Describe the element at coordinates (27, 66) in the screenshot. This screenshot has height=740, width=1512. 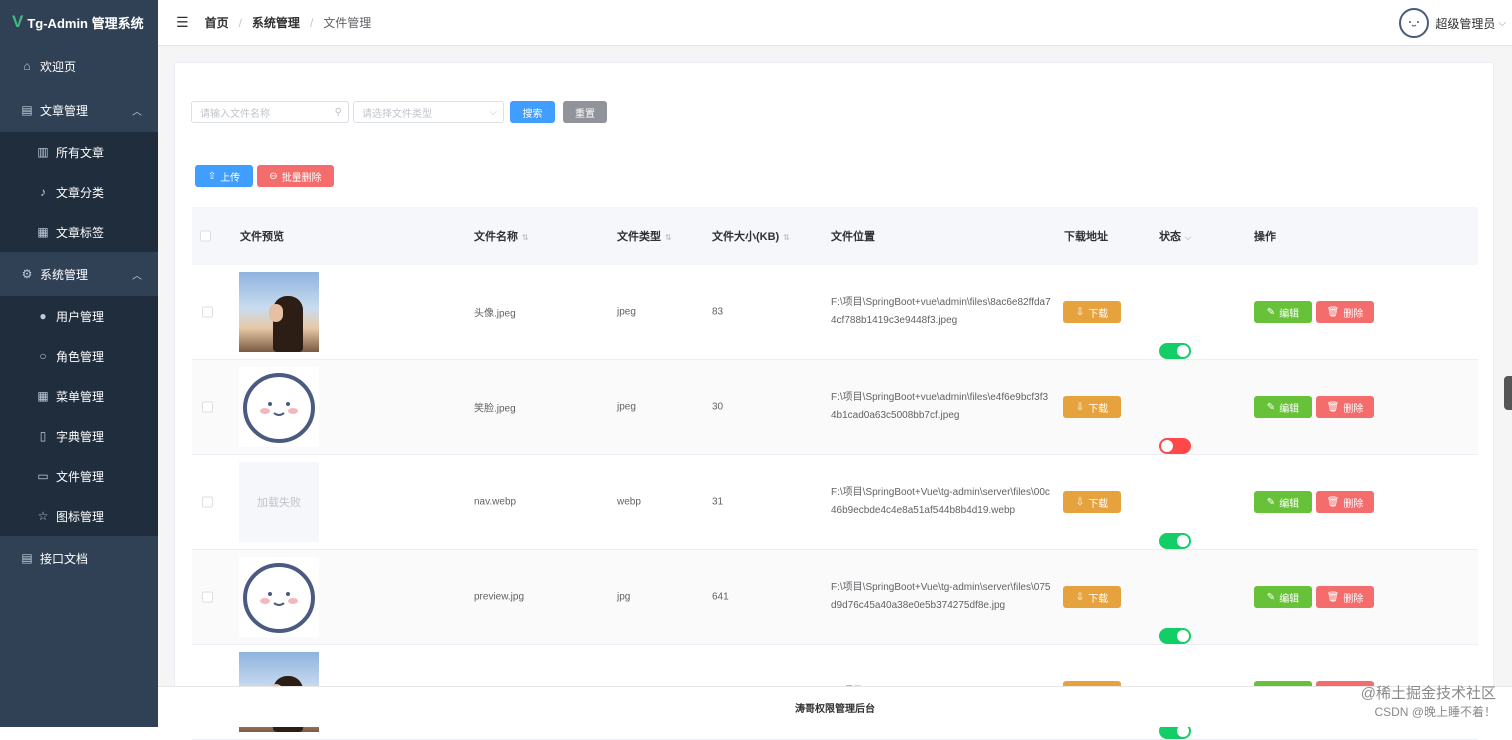
I see `home-icon: ⌂` at that location.